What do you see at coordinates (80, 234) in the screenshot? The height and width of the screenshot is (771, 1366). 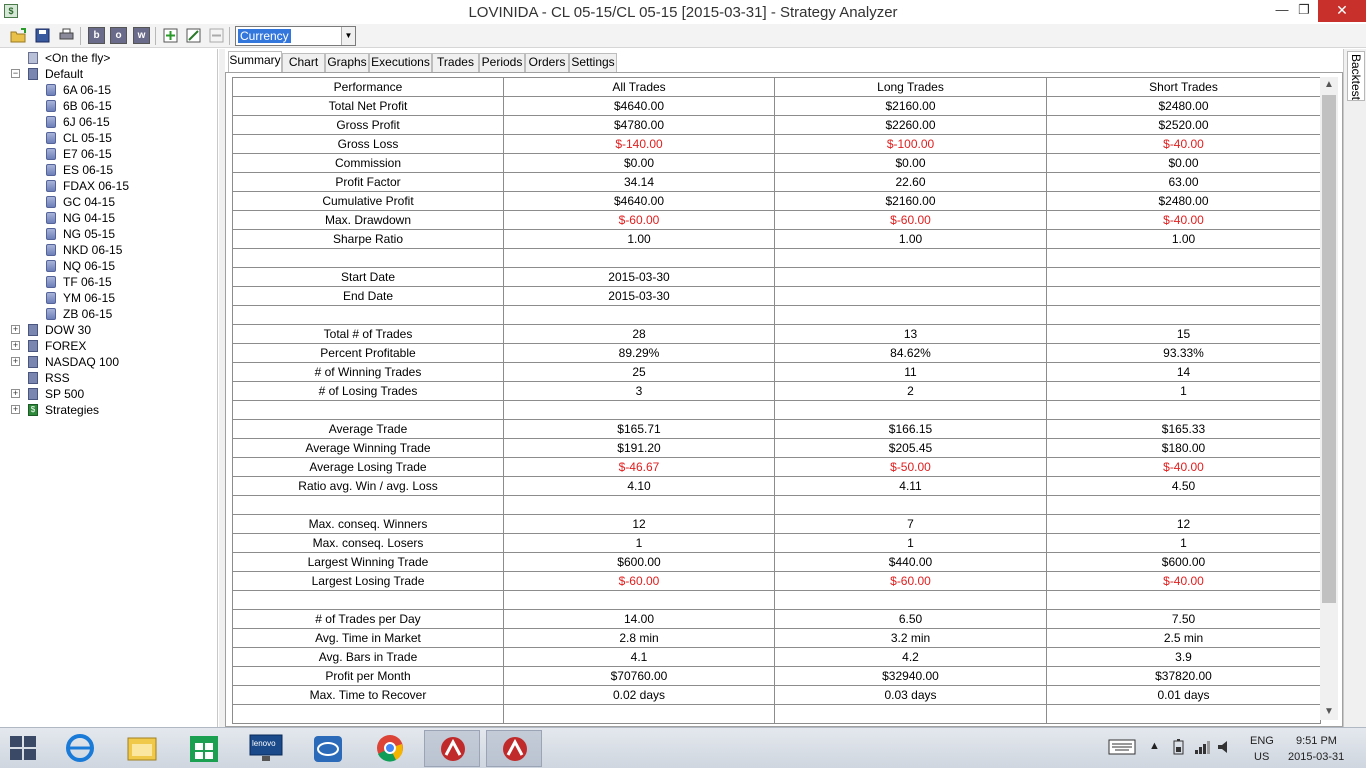 I see `tree-item-instrument: NG 05-15` at bounding box center [80, 234].